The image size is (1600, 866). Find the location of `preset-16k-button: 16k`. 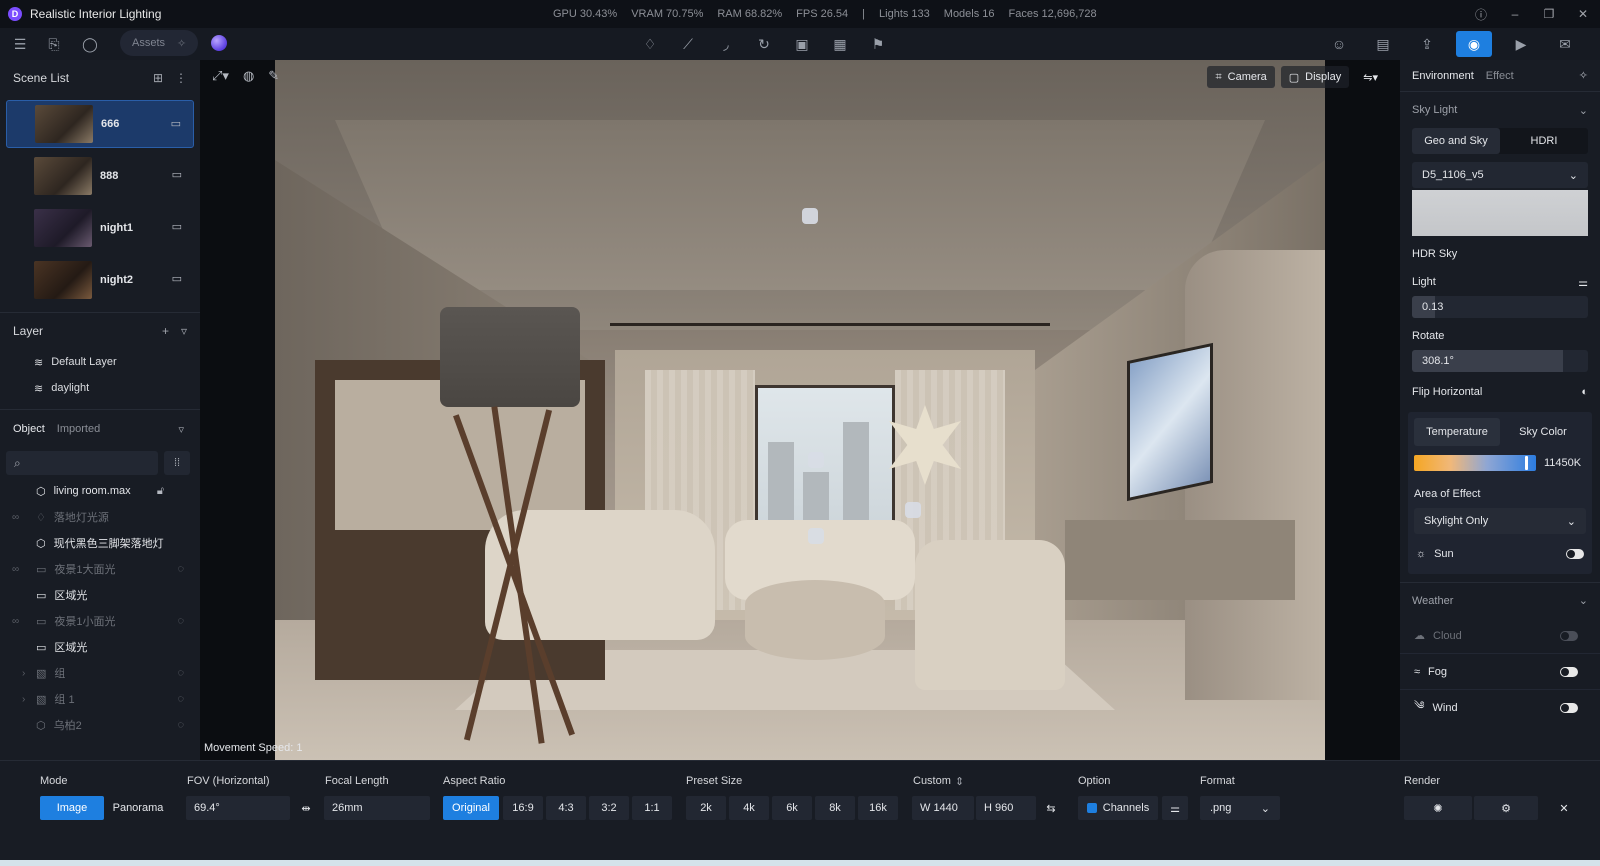

preset-16k-button: 16k is located at coordinates (878, 808).